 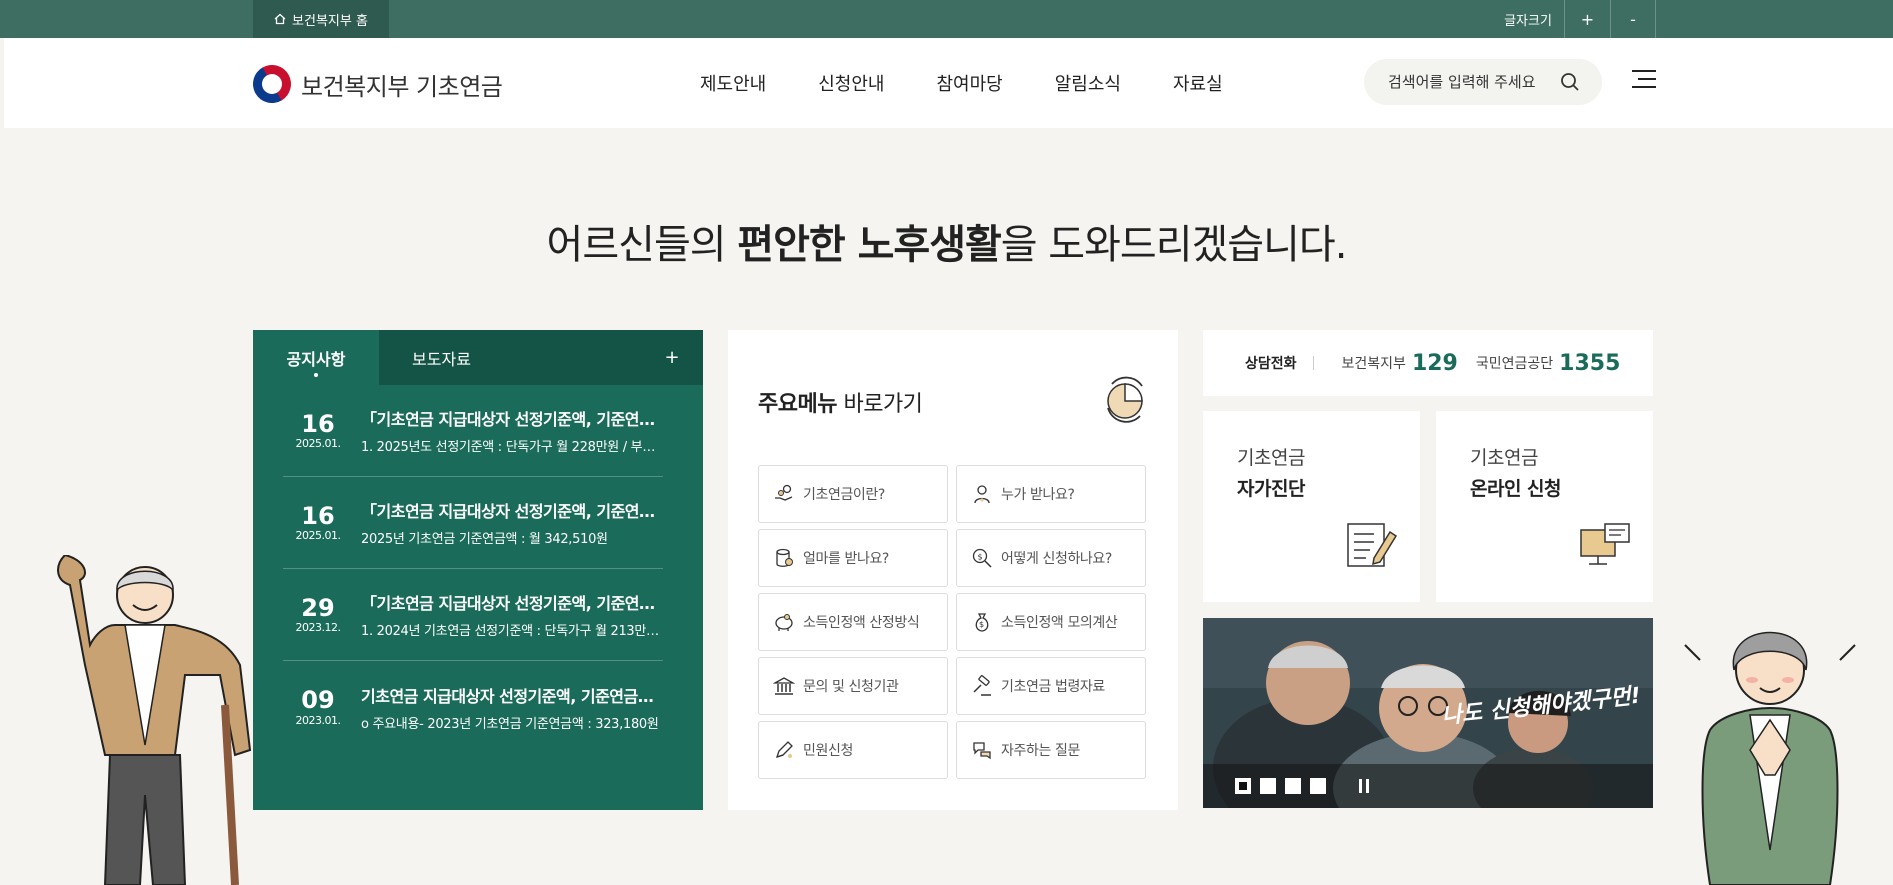 What do you see at coordinates (828, 751) in the screenshot?
I see `menu-label: 민원신청` at bounding box center [828, 751].